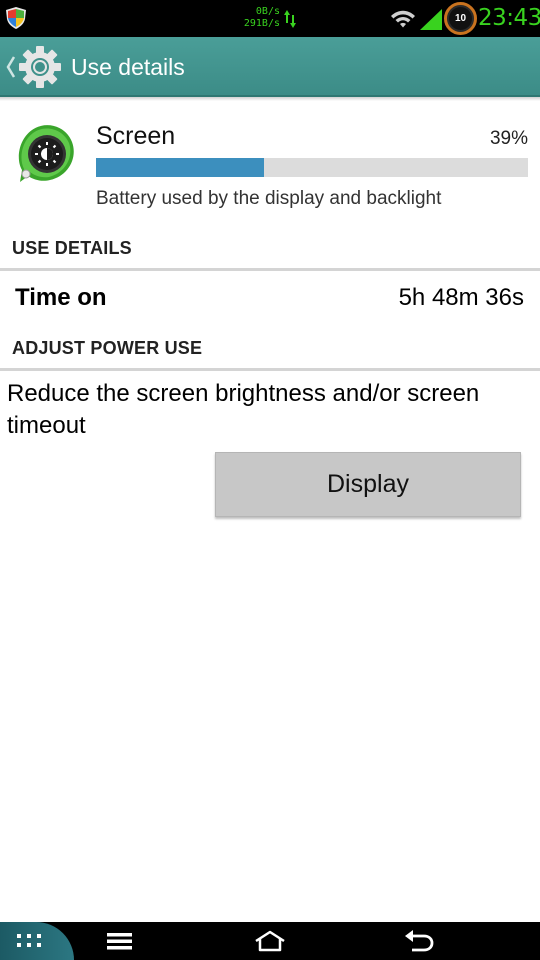 This screenshot has width=540, height=960. Describe the element at coordinates (61, 297) in the screenshot. I see `time-on-label: Time on` at that location.